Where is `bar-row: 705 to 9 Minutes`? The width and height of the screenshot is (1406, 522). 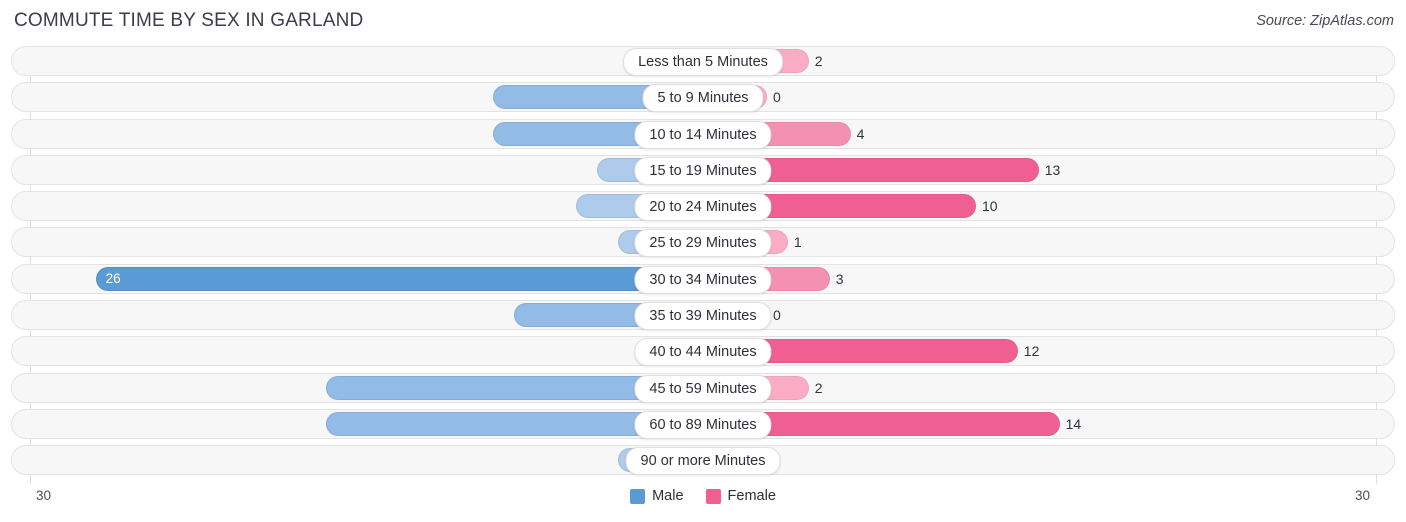 bar-row: 705 to 9 Minutes is located at coordinates (703, 97).